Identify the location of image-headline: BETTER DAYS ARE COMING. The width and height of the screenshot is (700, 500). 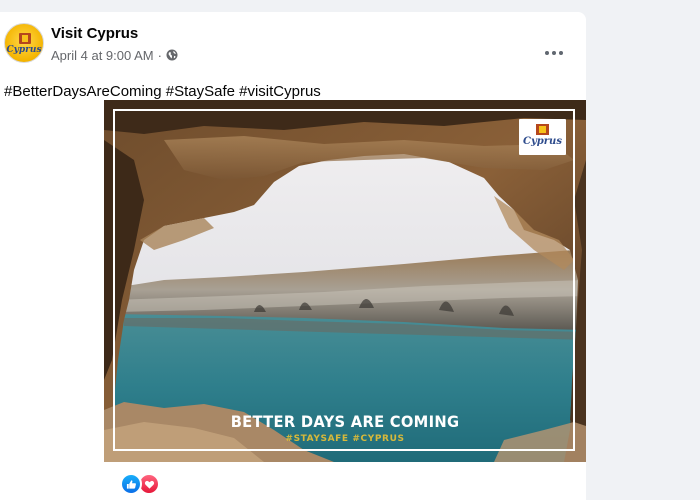
(345, 421).